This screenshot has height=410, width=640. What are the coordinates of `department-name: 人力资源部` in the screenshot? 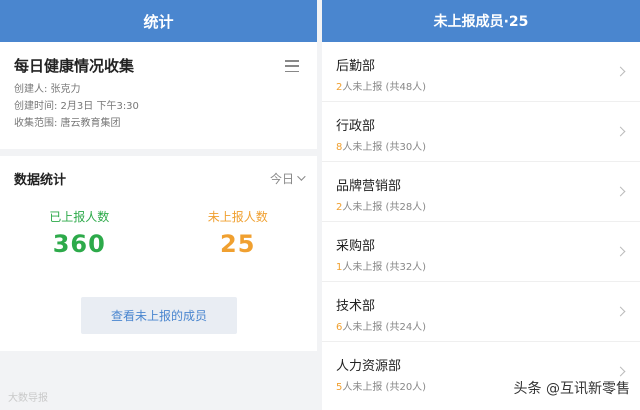 It's located at (369, 366).